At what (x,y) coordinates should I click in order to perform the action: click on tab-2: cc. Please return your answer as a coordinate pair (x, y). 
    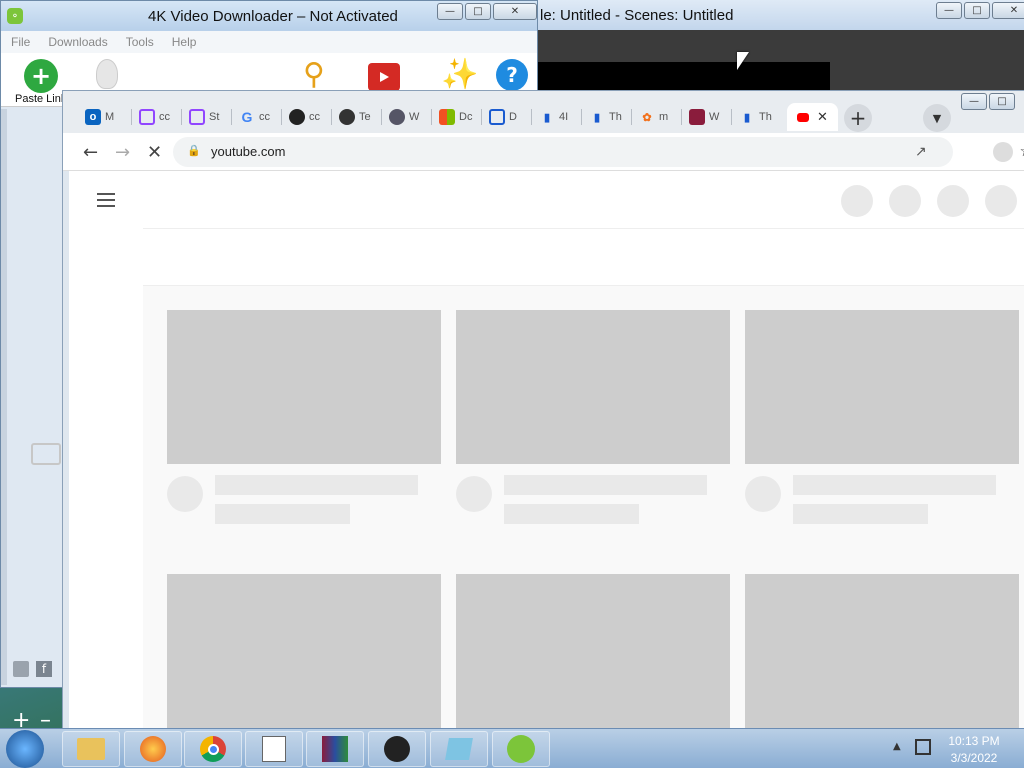
    Looking at the image, I should click on (154, 117).